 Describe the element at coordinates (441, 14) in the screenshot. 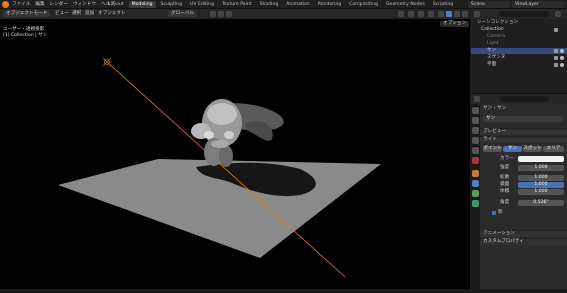

I see `wireframe-shading-icon` at that location.